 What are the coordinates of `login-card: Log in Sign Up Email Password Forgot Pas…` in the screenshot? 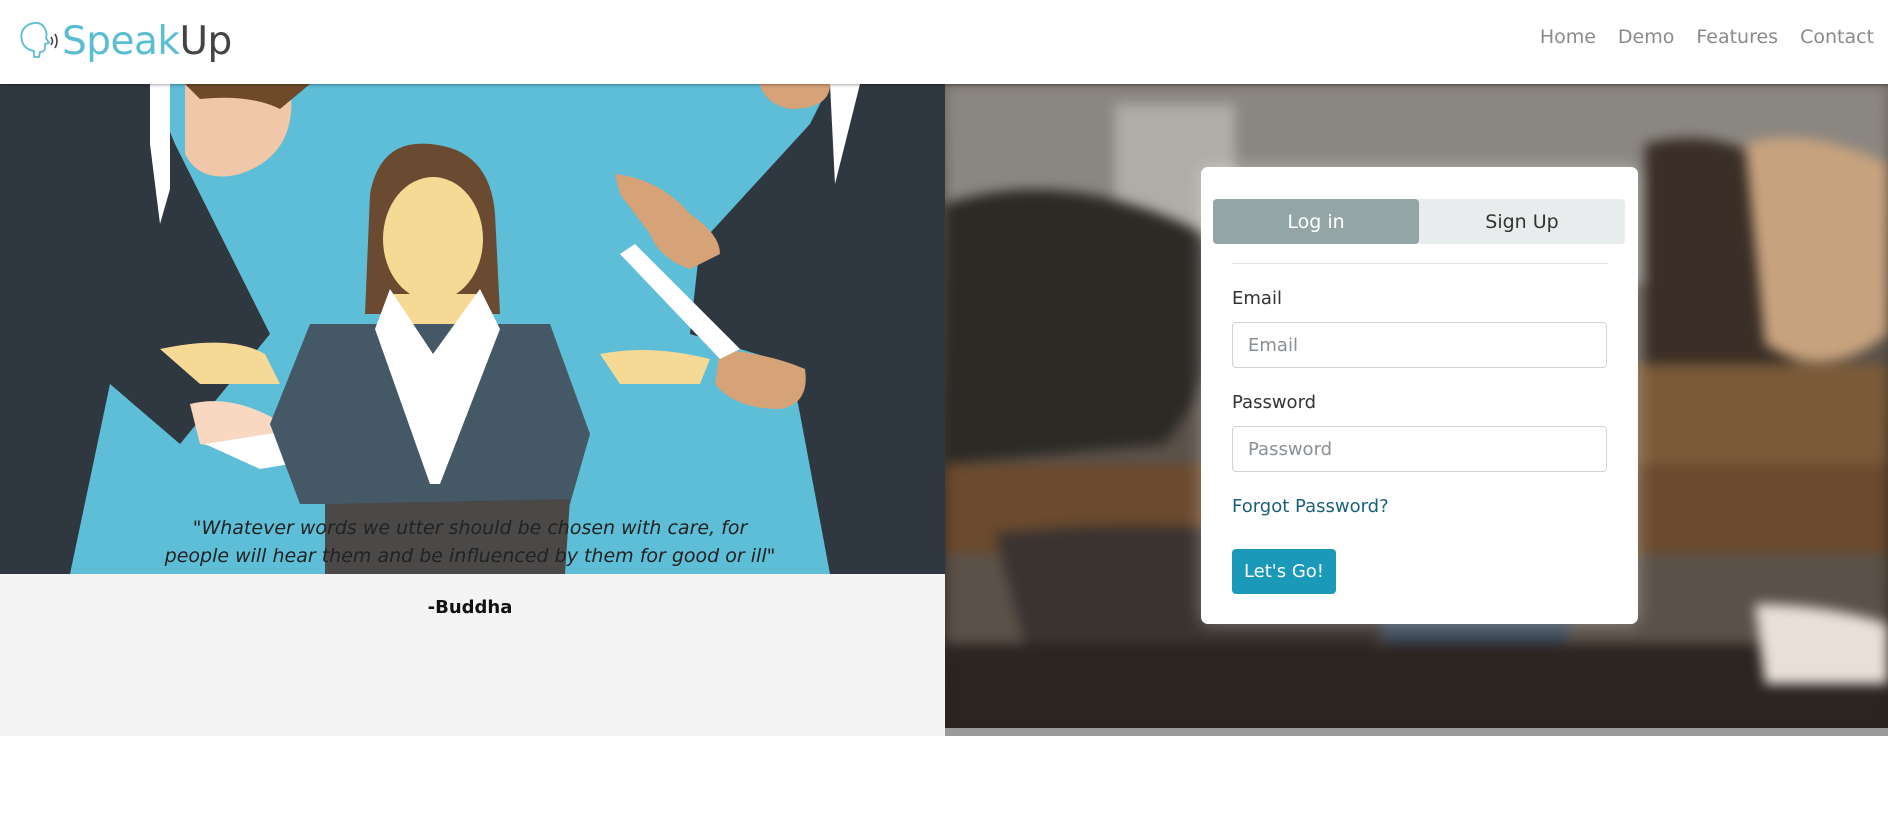 It's located at (1419, 395).